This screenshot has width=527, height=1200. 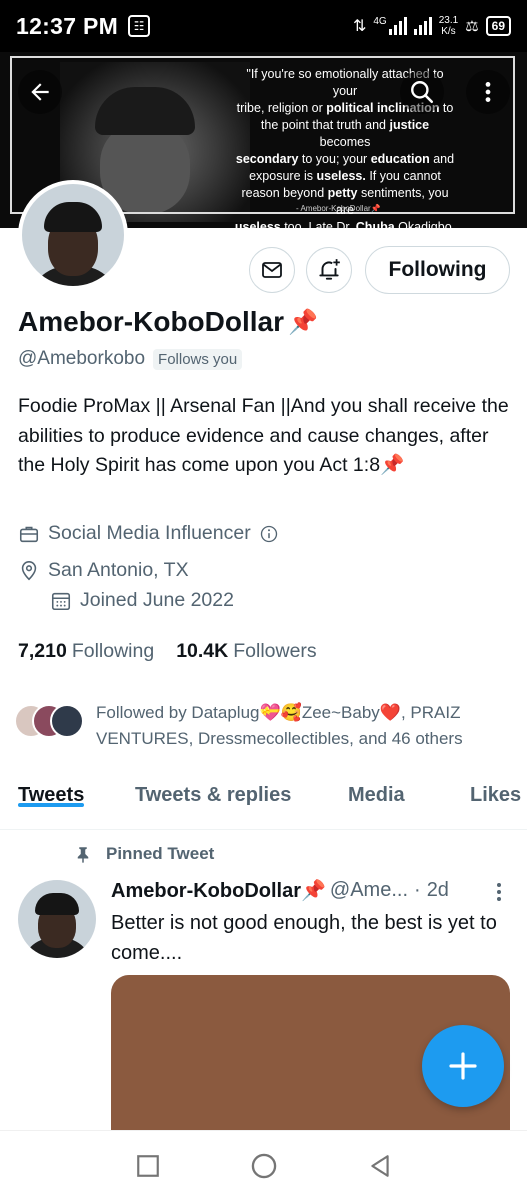 What do you see at coordinates (198, 359) in the screenshot?
I see `follows-you-badge: Follows you` at bounding box center [198, 359].